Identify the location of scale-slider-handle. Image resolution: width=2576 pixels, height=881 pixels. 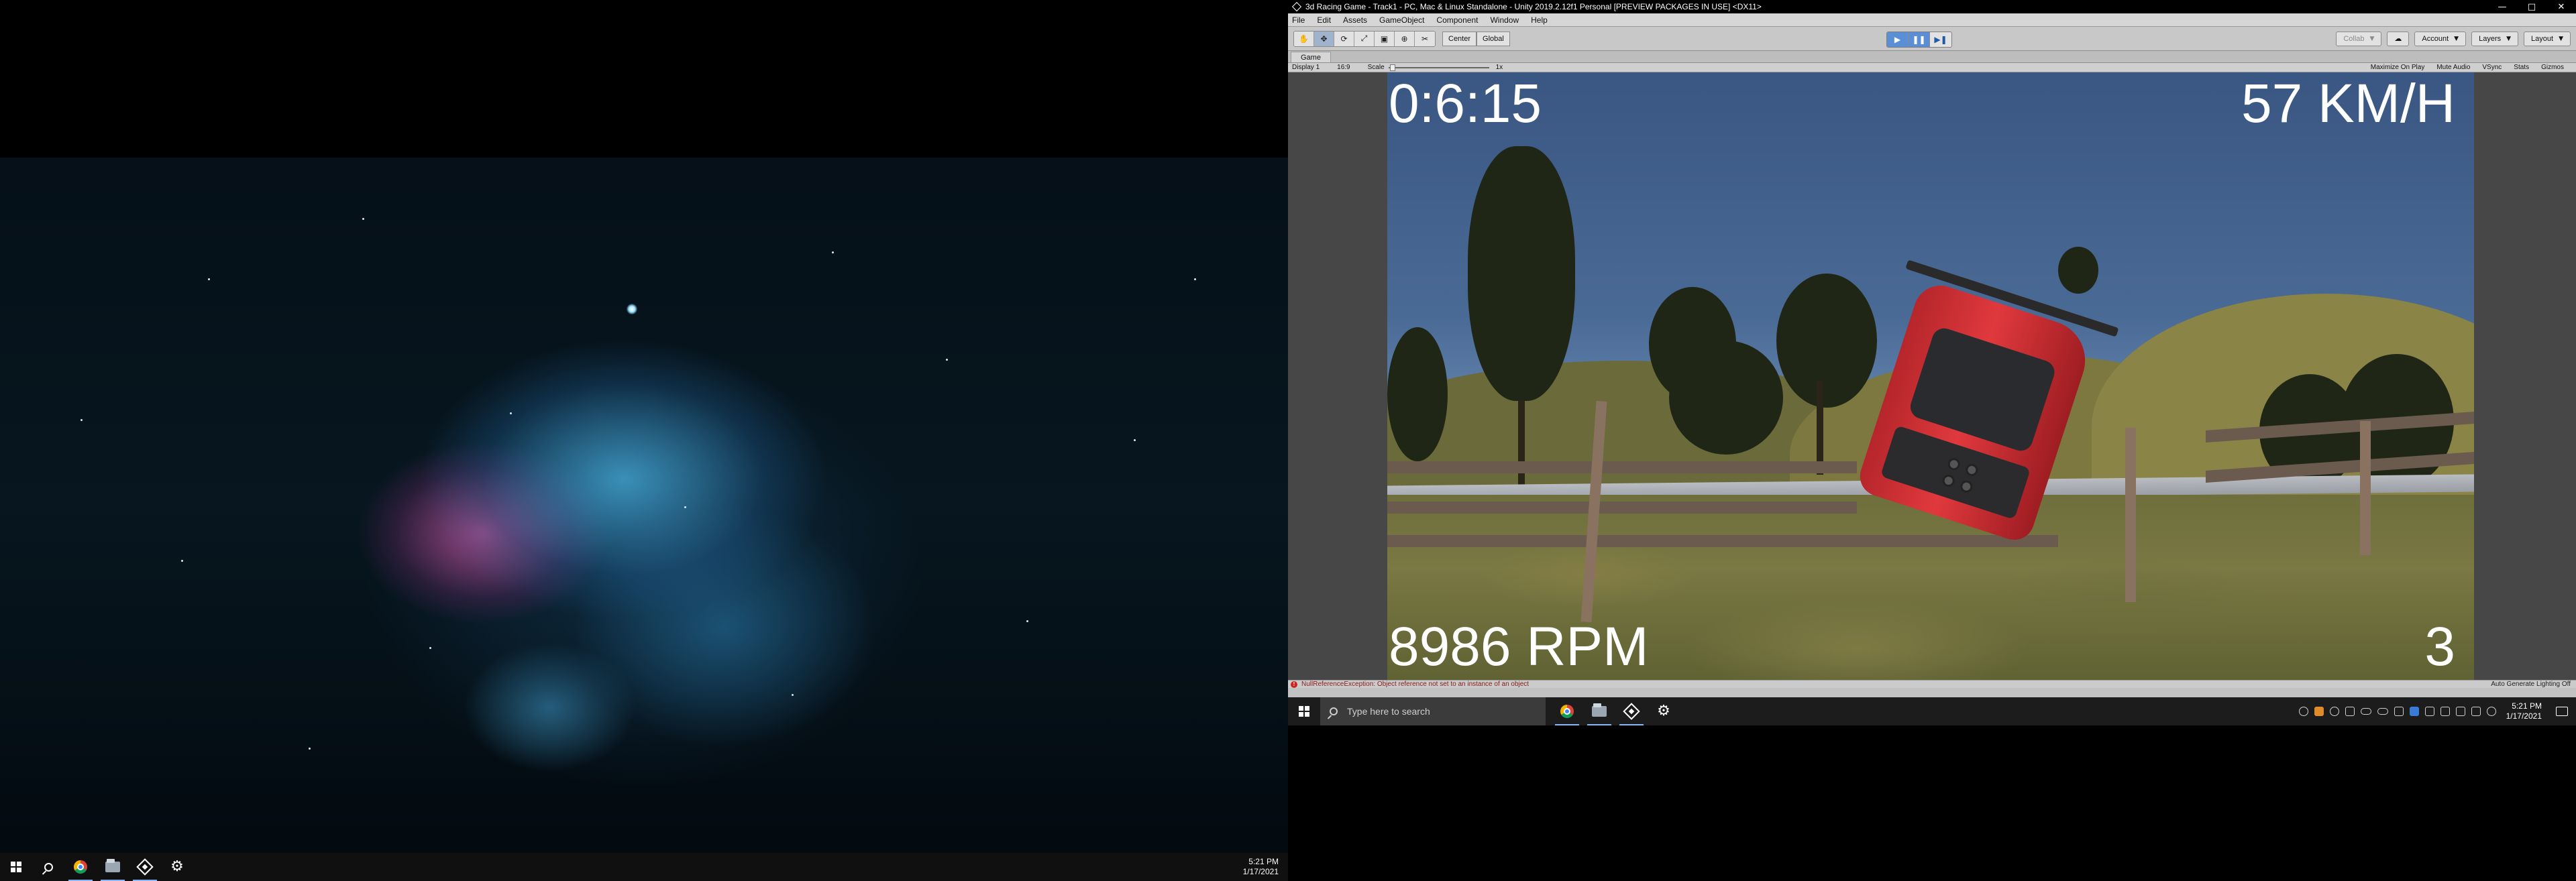
(1392, 67).